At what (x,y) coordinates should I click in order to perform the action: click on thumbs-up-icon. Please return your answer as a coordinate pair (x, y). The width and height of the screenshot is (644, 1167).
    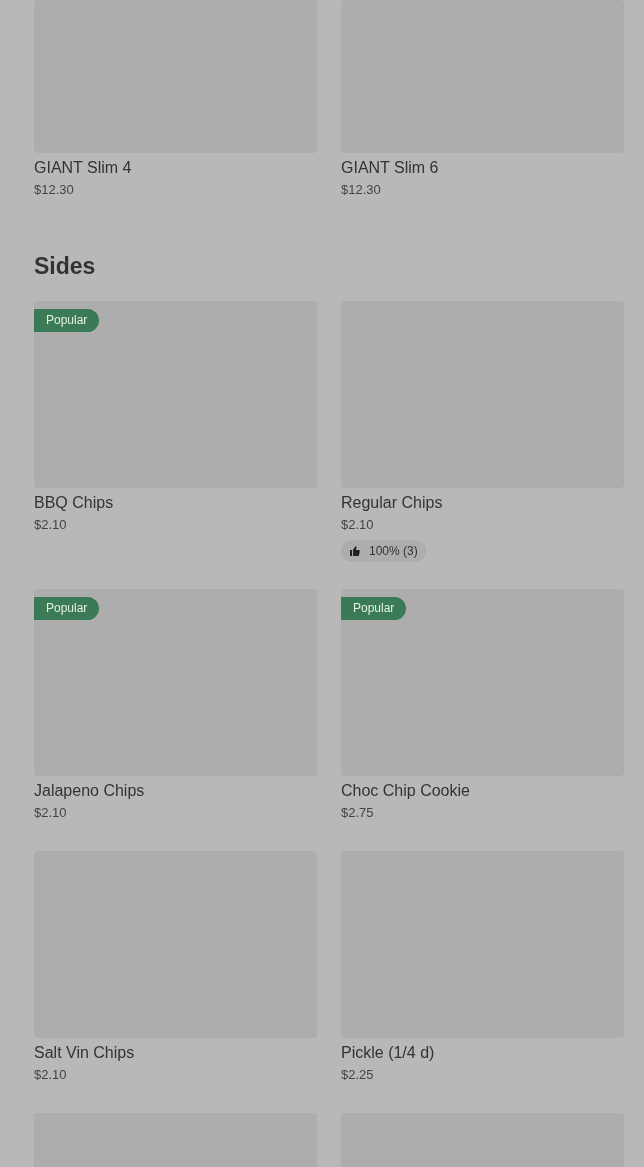
    Looking at the image, I should click on (355, 551).